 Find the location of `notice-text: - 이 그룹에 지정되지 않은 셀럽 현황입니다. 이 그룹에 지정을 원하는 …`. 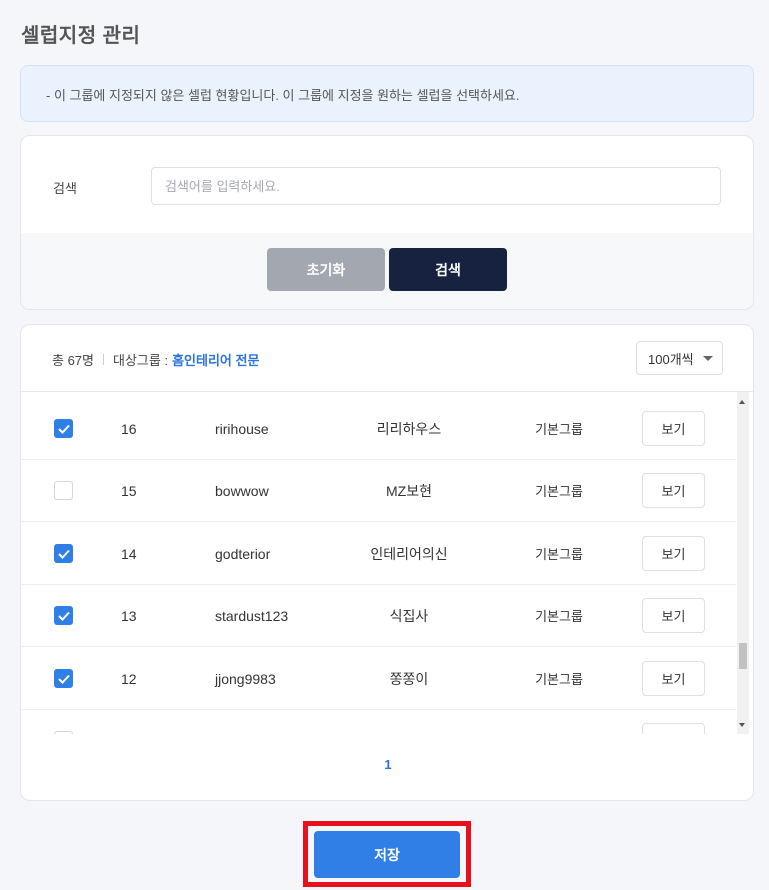

notice-text: - 이 그룹에 지정되지 않은 셀럽 현황입니다. 이 그룹에 지정을 원하는 … is located at coordinates (283, 95).